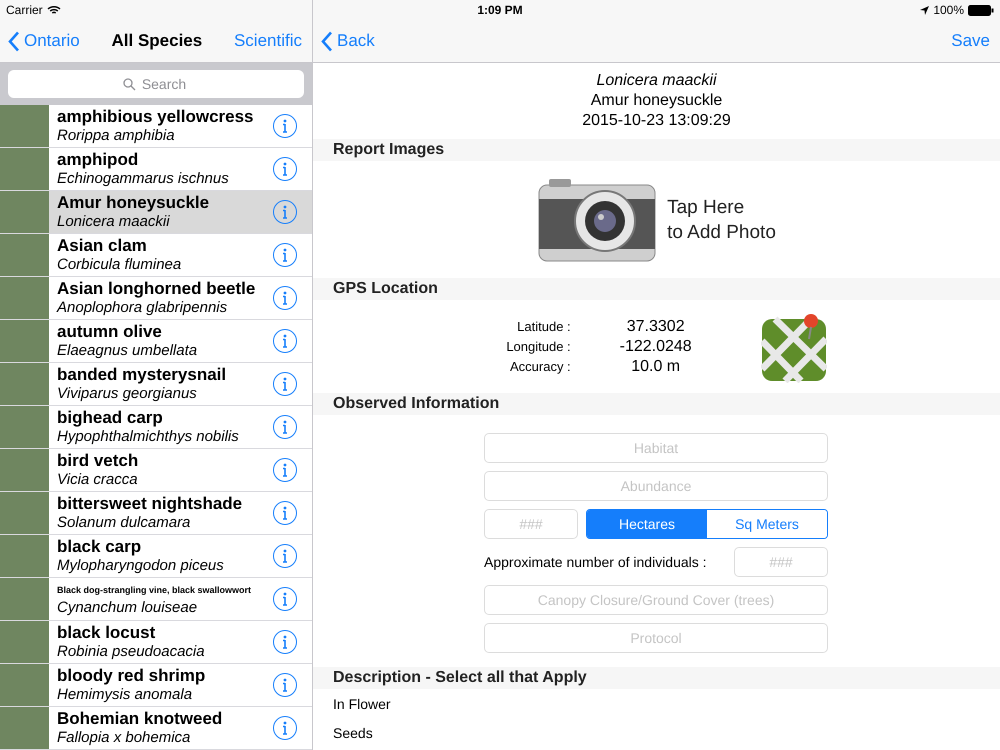 The height and width of the screenshot is (750, 1000). I want to click on search-field: Search, so click(156, 84).